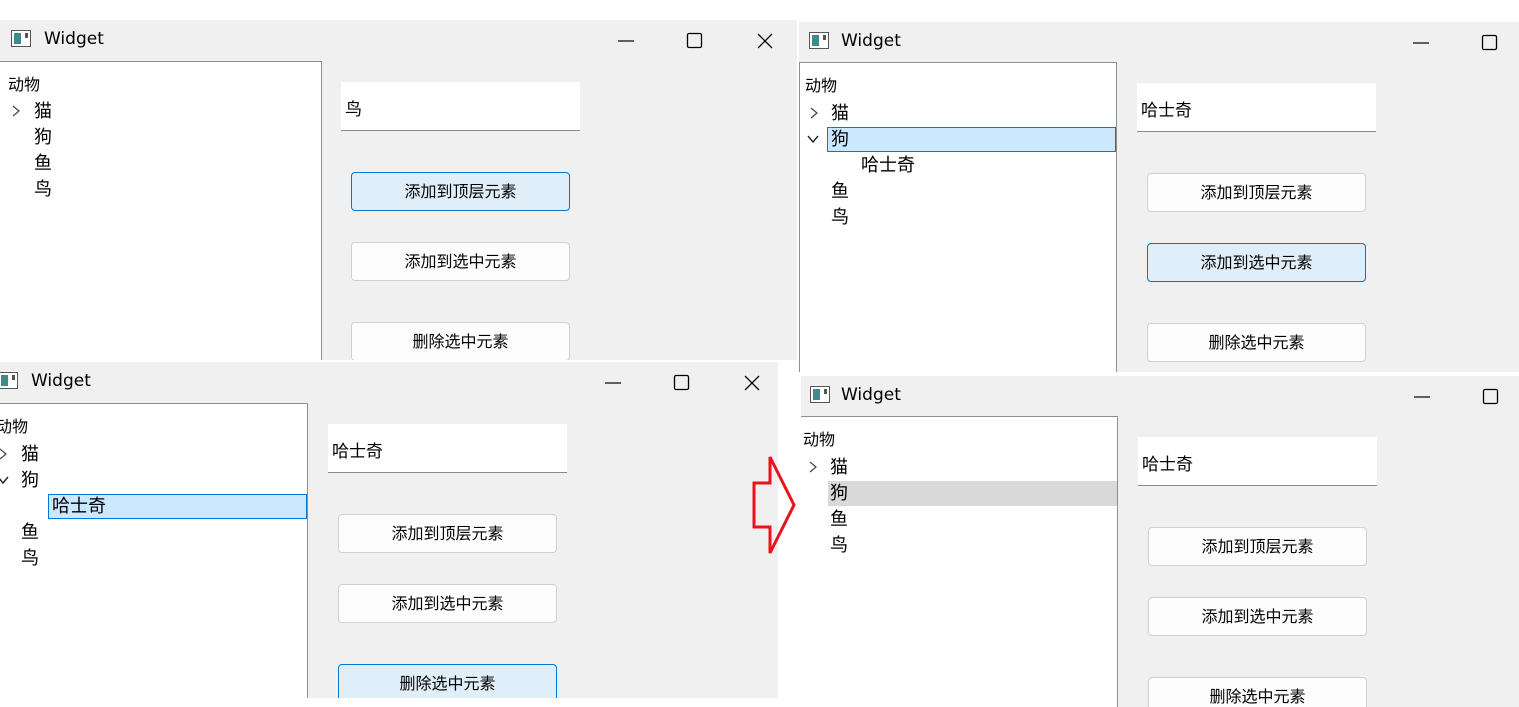  Describe the element at coordinates (353, 110) in the screenshot. I see `text-input-value: 鸟` at that location.